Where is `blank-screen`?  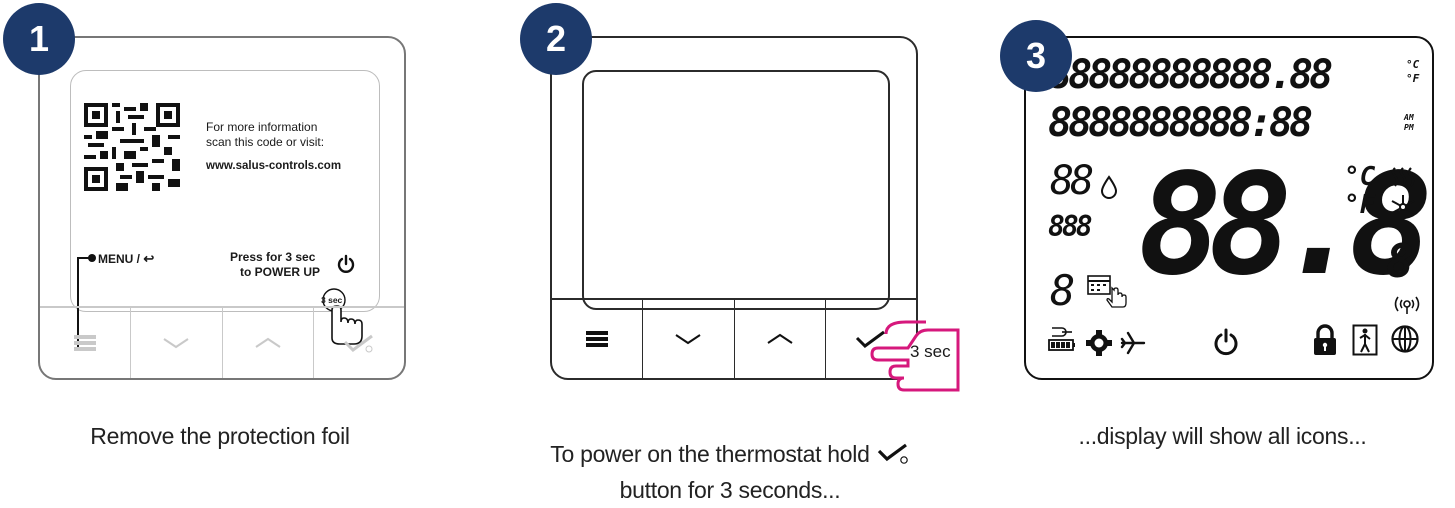 blank-screen is located at coordinates (736, 190).